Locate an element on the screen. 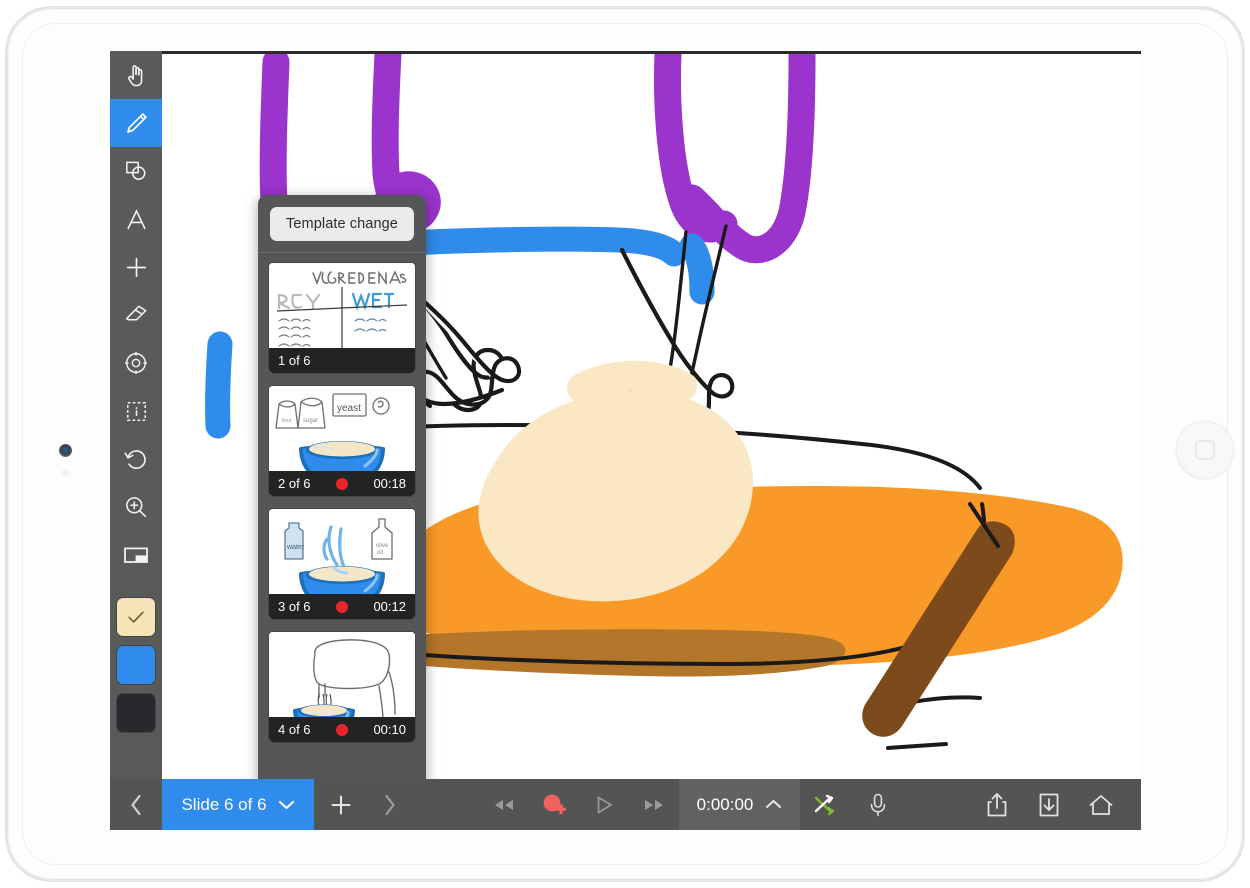  shuffle-button is located at coordinates (826, 804).